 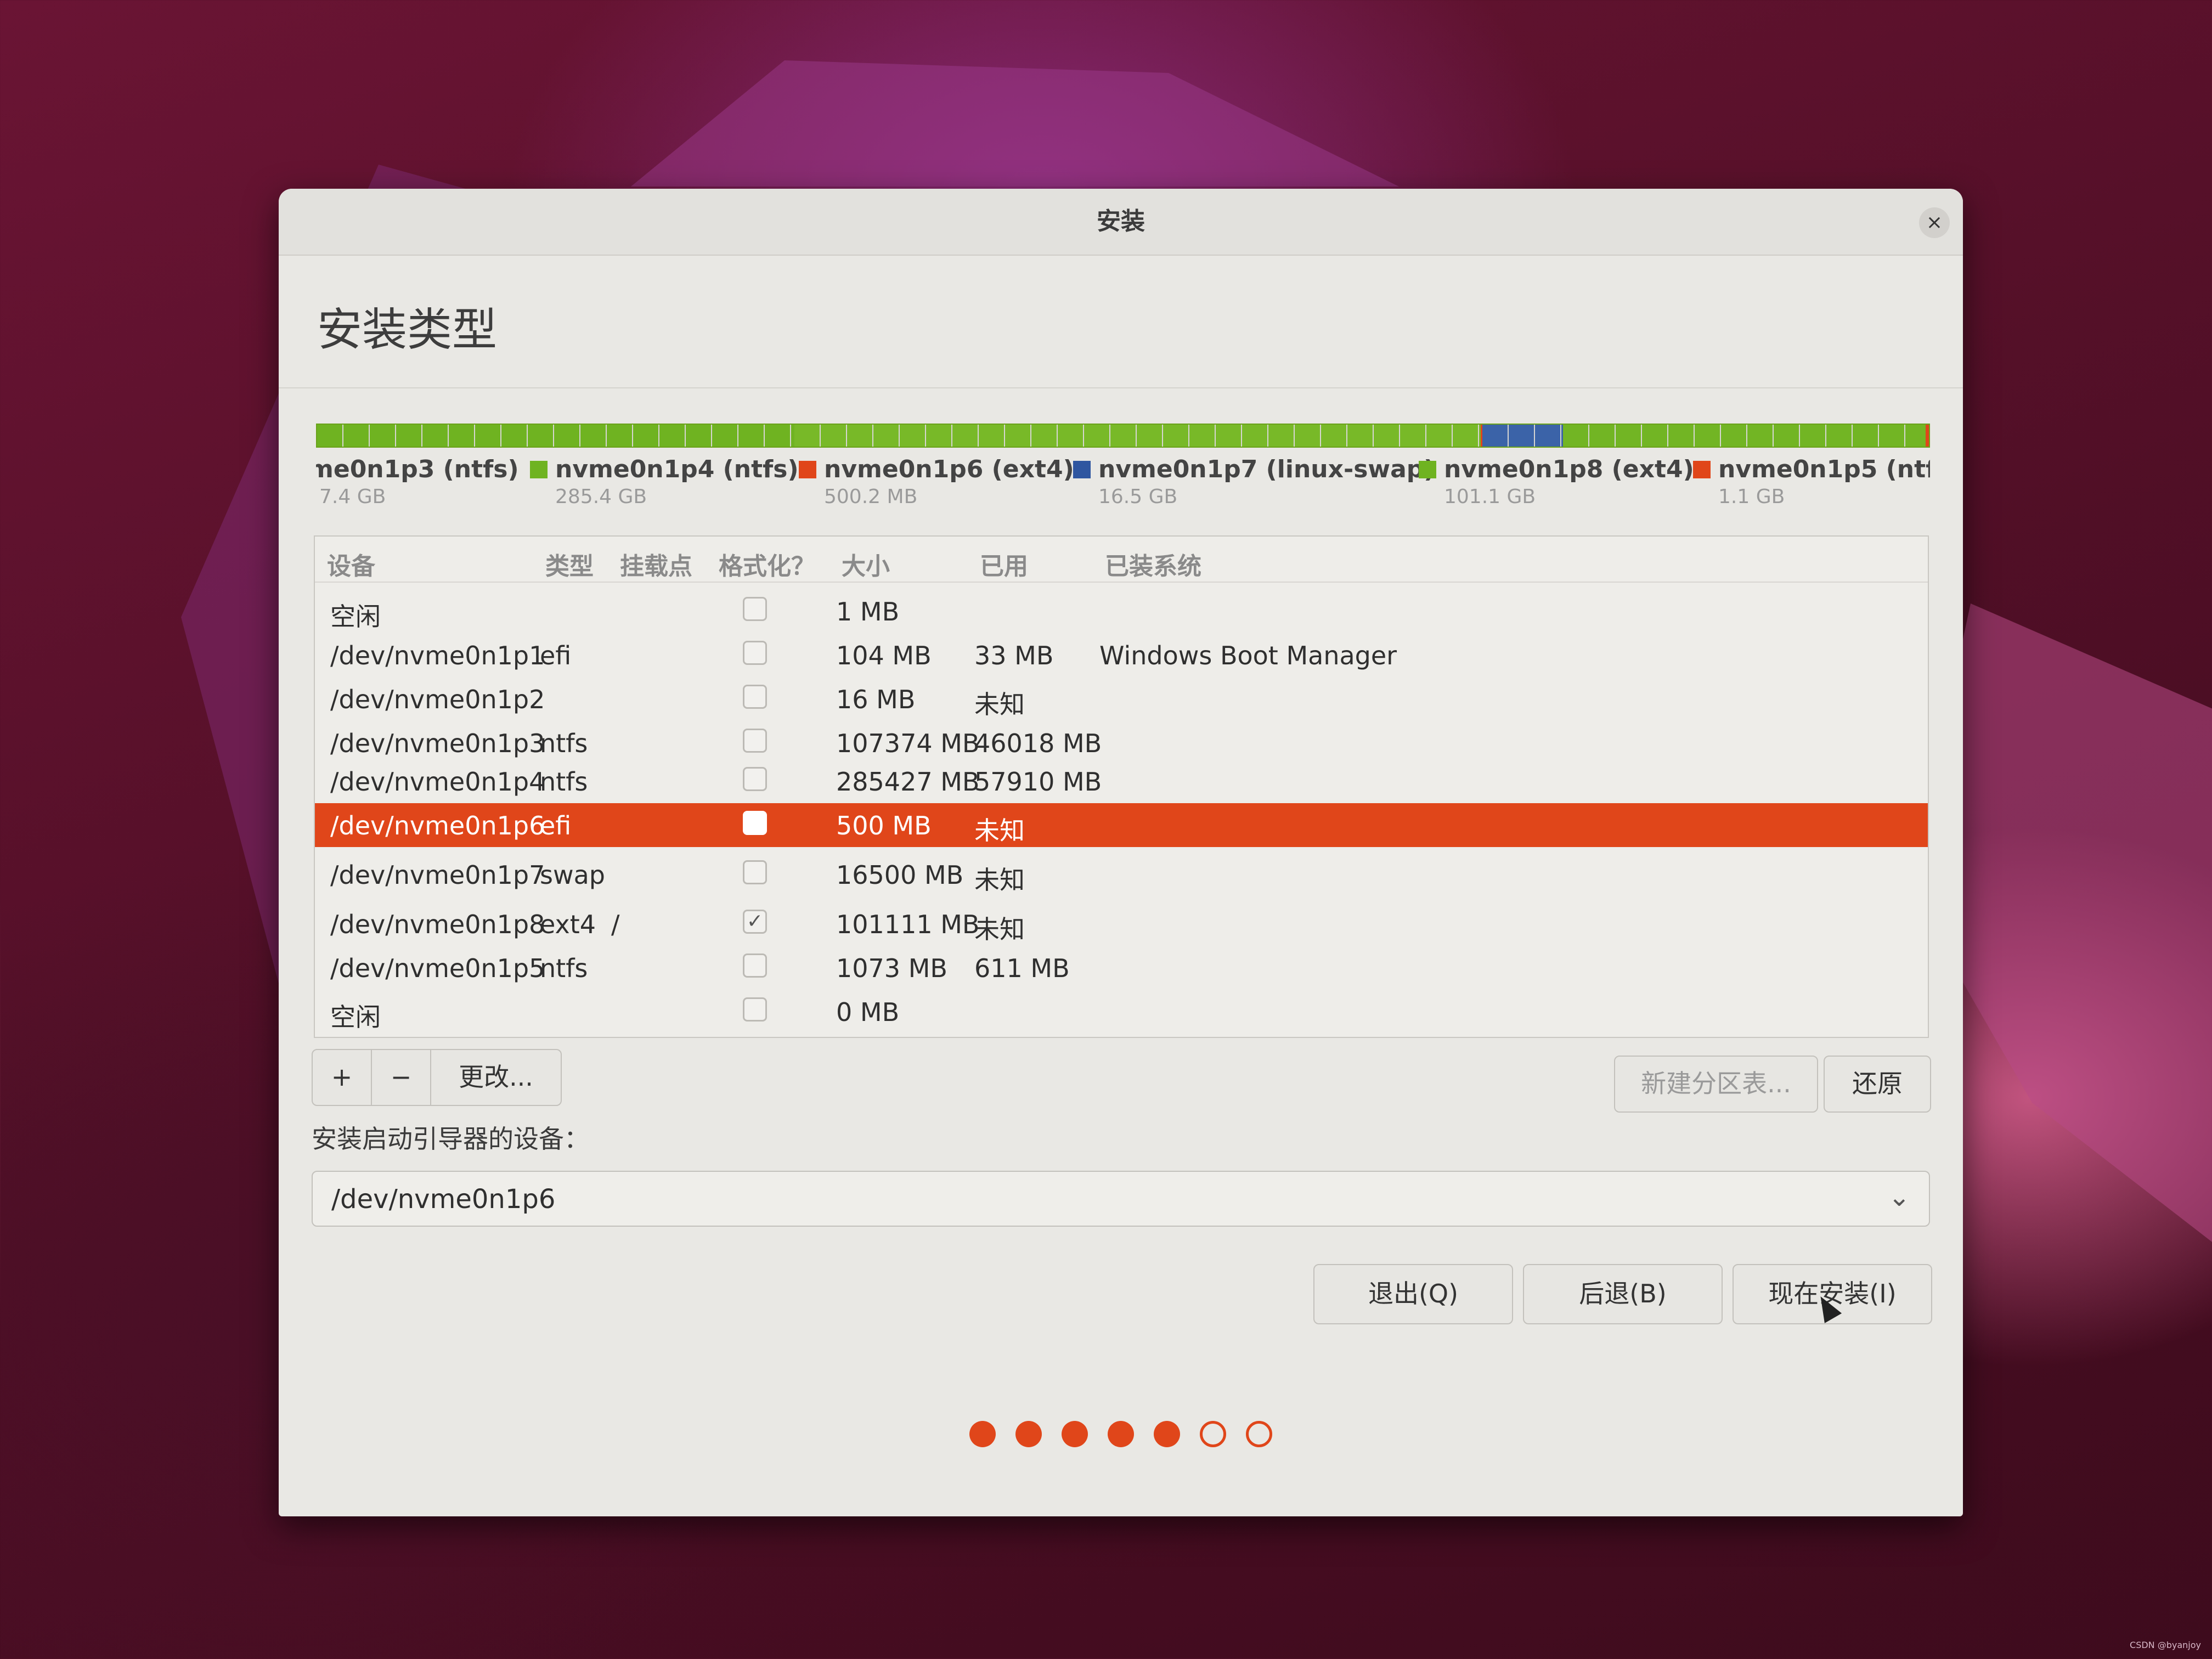 I want to click on quit-button: 退出(Q), so click(x=1413, y=1294).